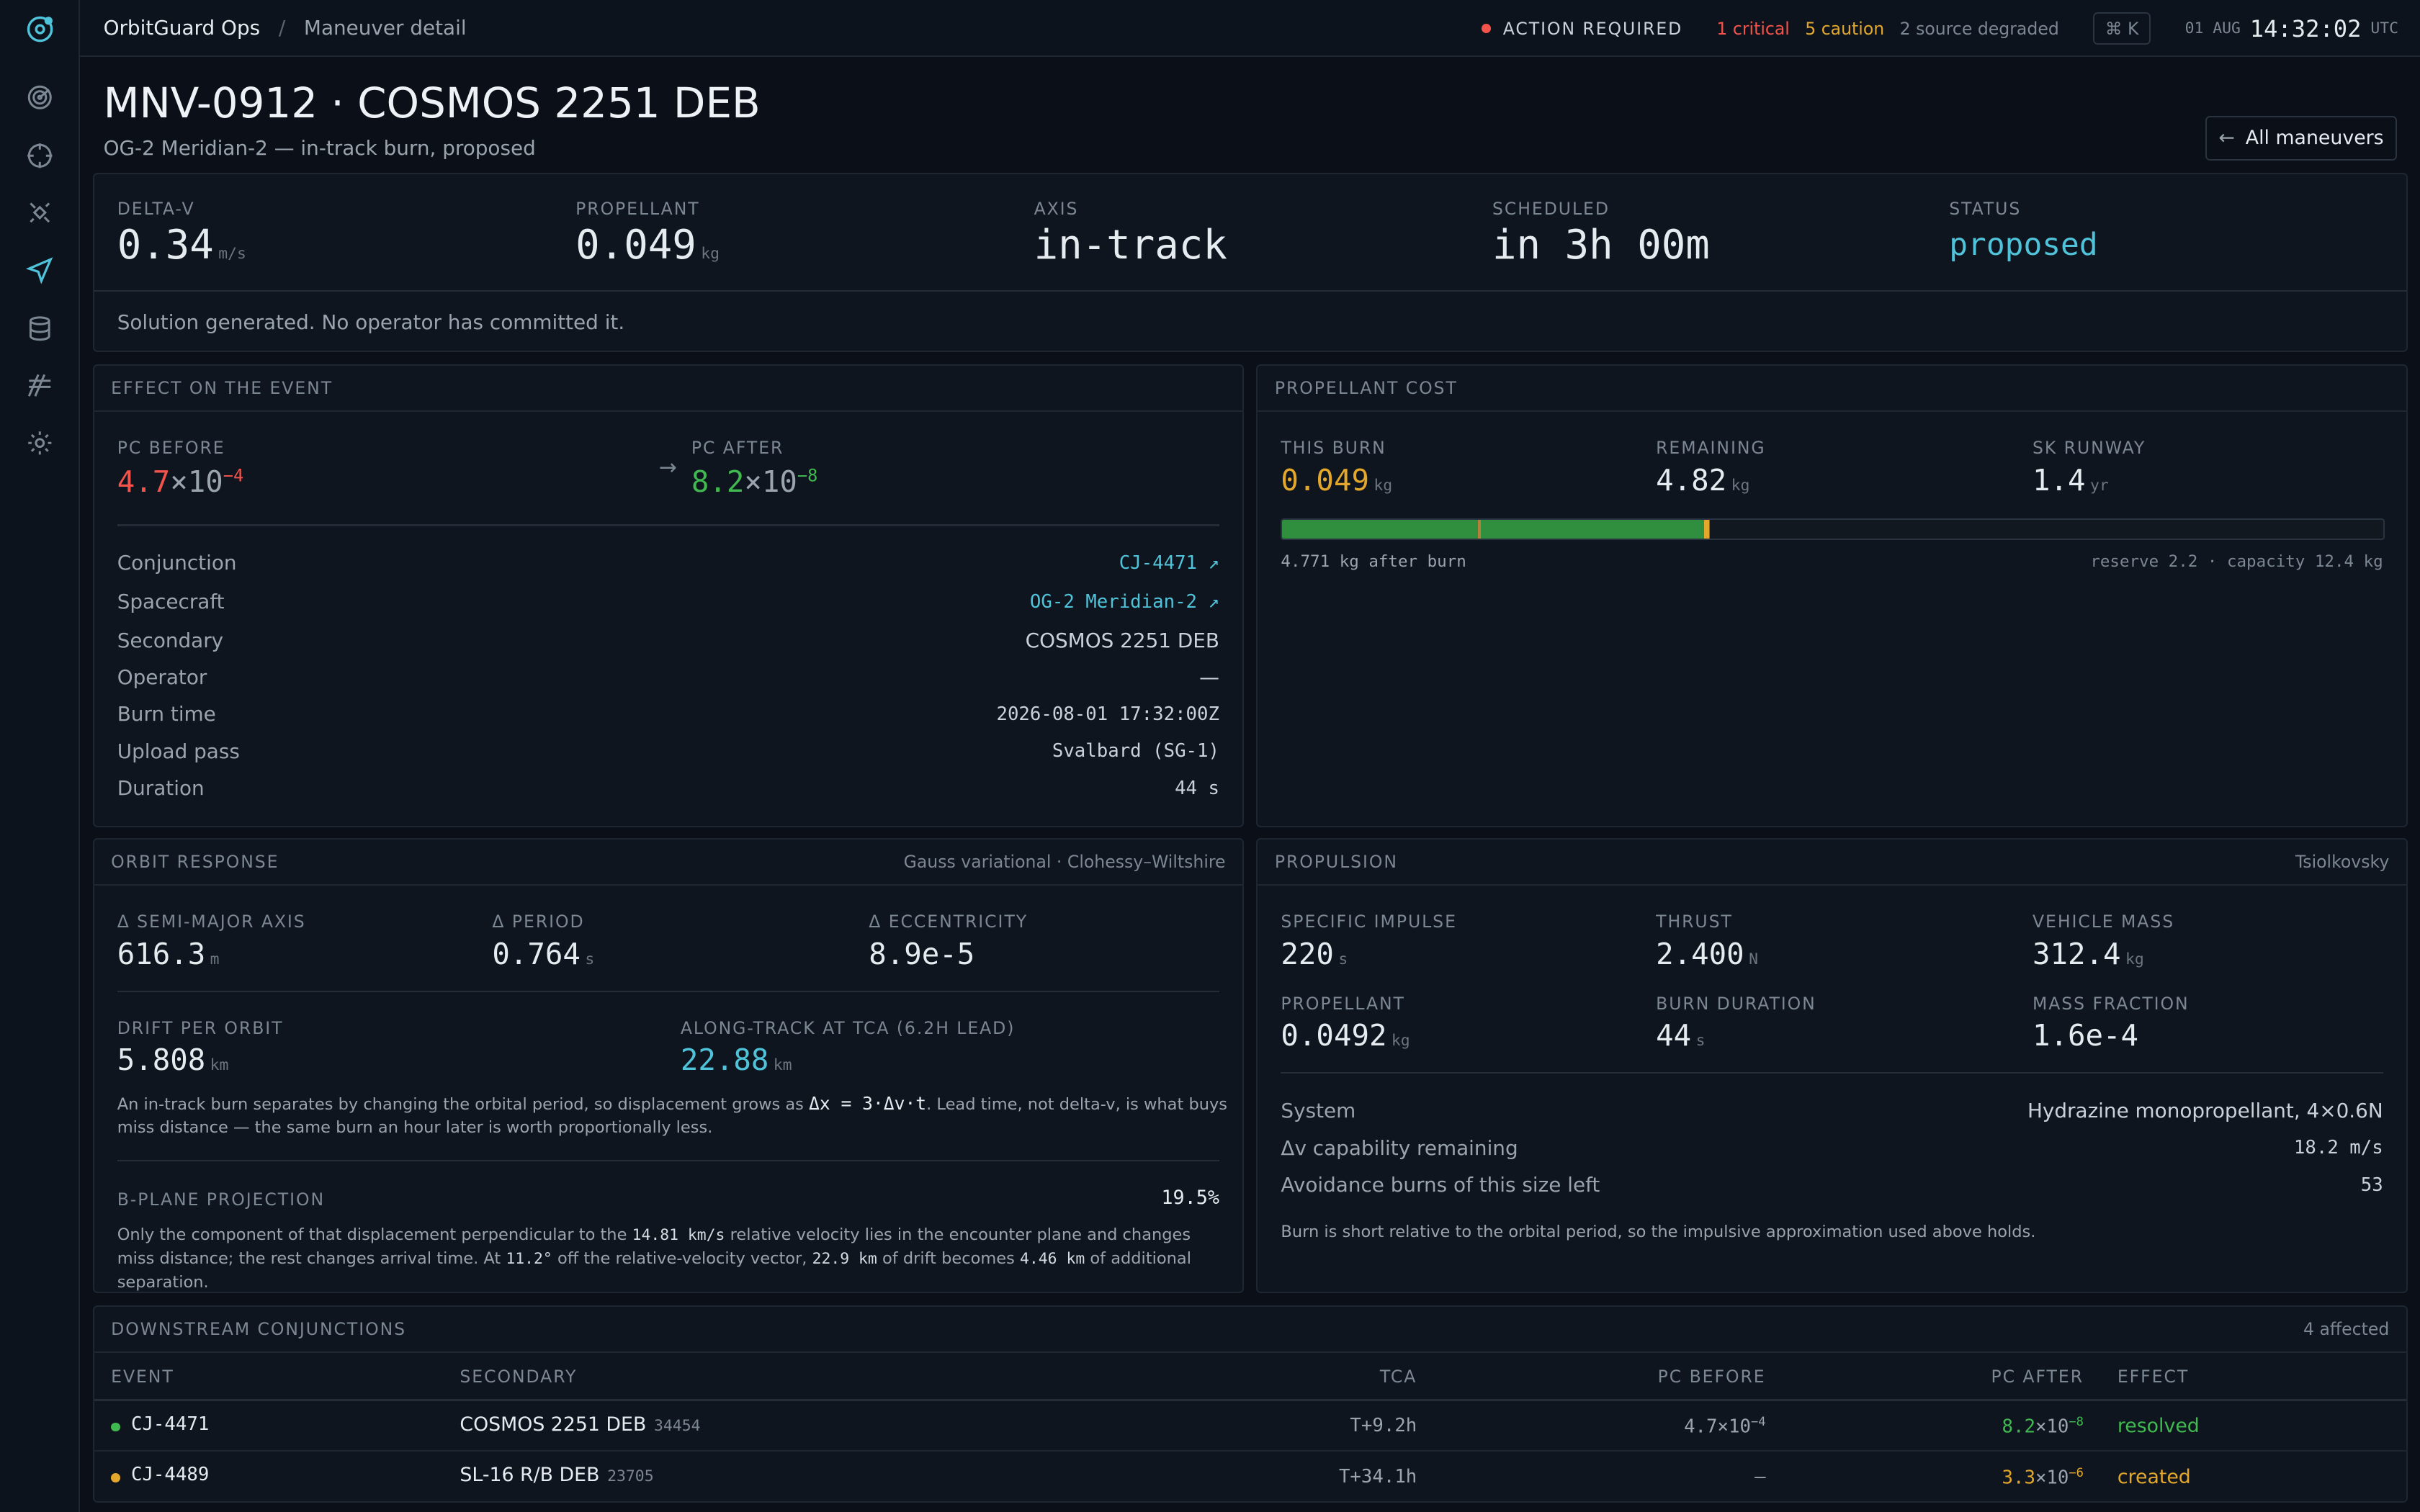  I want to click on remaining-label: REMAINING, so click(1711, 448).